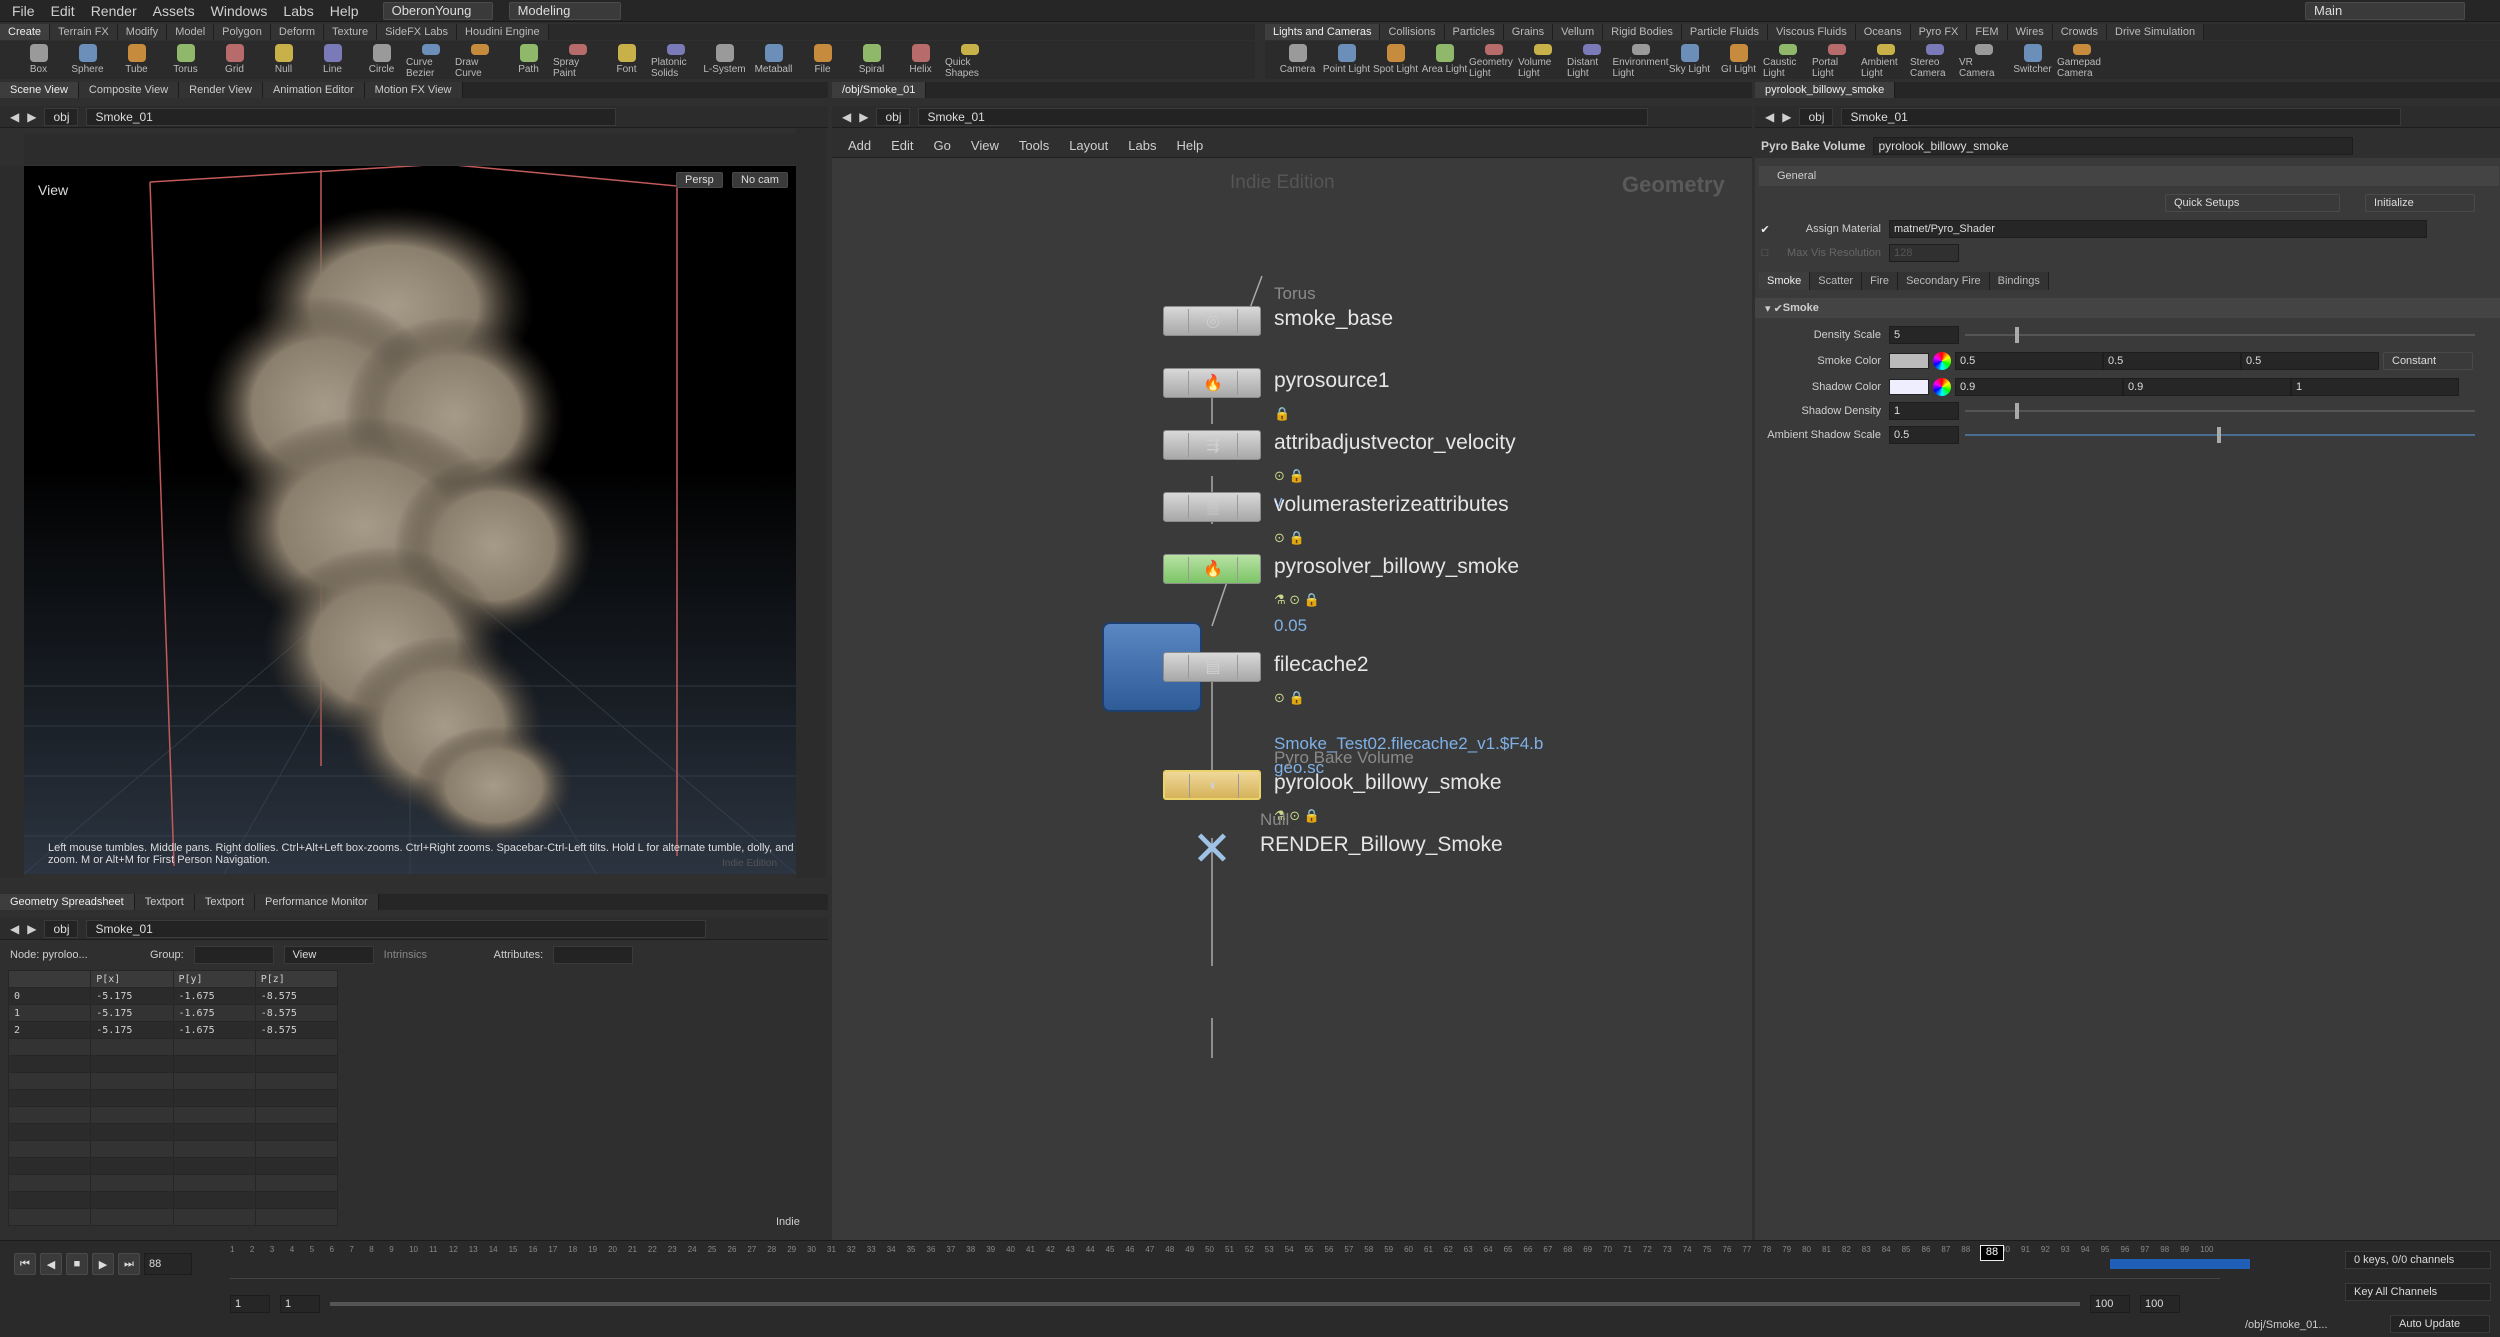 The image size is (2500, 1337). What do you see at coordinates (23, 11) in the screenshot?
I see `menu-file: File` at bounding box center [23, 11].